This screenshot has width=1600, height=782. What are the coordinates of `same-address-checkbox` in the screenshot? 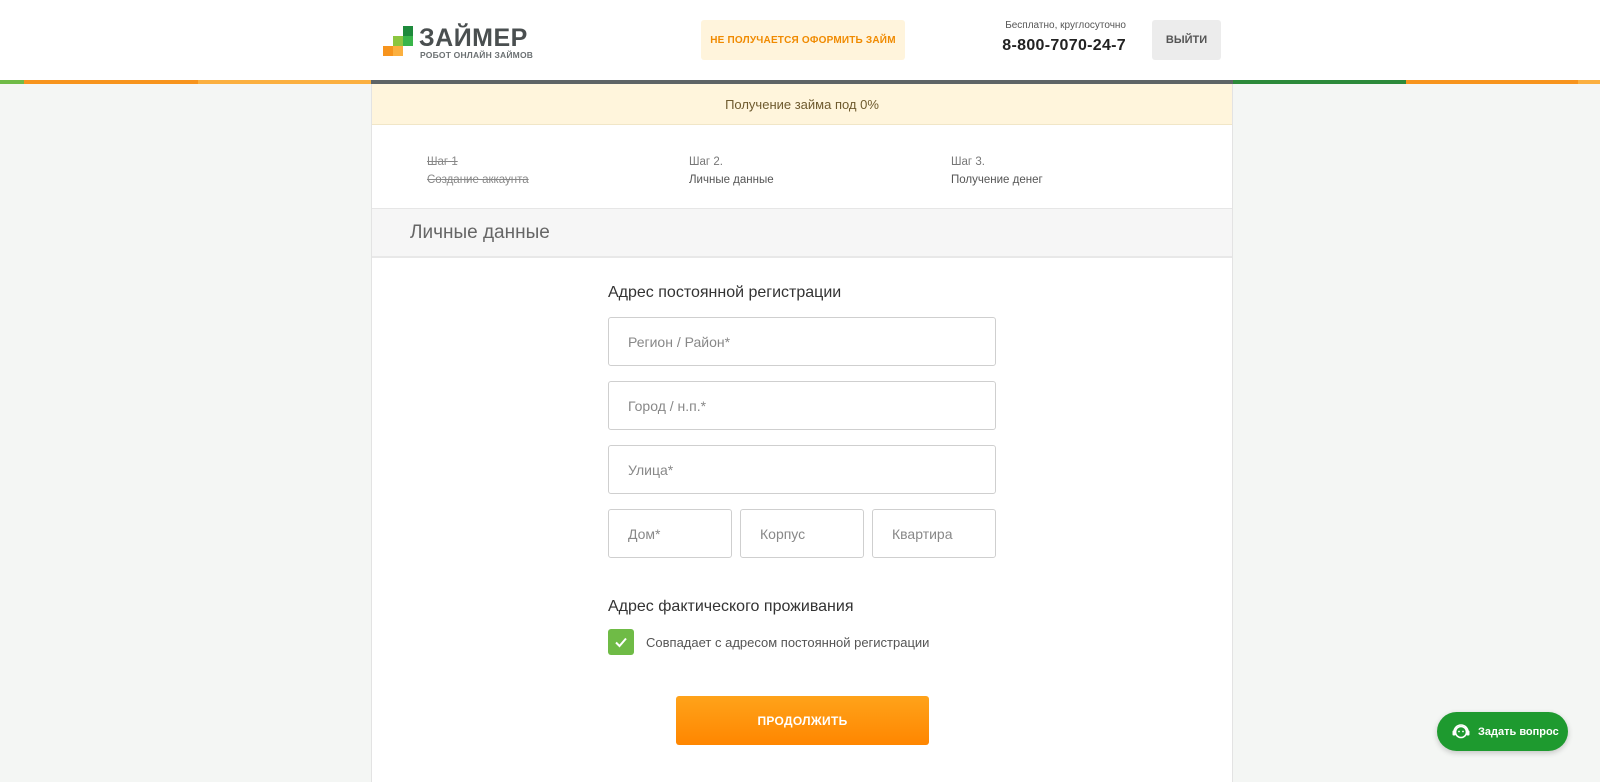 It's located at (621, 642).